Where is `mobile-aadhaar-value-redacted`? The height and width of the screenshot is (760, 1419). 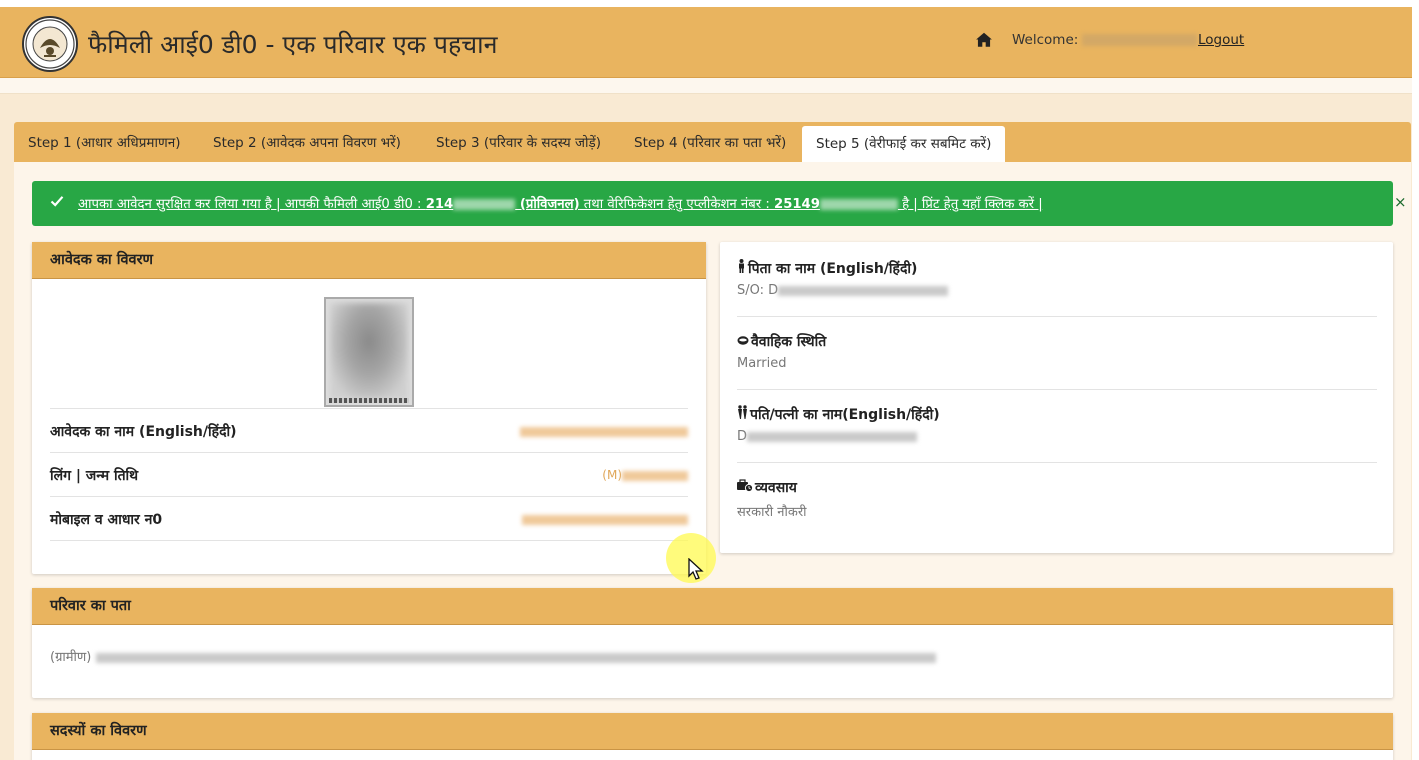 mobile-aadhaar-value-redacted is located at coordinates (605, 519).